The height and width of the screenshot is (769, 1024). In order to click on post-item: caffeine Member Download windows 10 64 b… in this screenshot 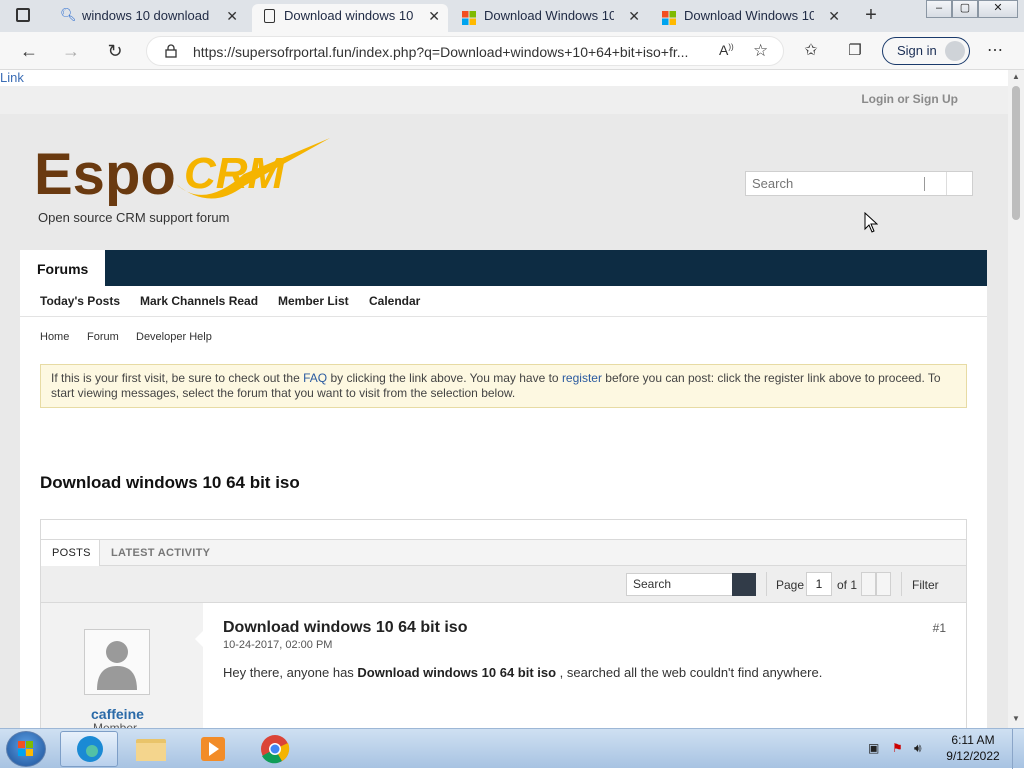, I will do `click(503, 665)`.